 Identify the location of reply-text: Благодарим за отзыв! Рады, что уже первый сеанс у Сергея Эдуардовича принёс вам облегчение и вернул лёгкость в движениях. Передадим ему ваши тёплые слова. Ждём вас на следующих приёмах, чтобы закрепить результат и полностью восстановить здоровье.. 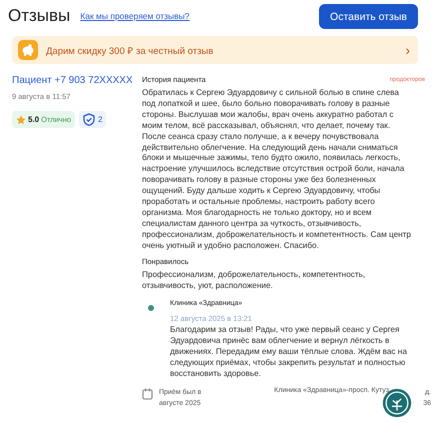
(289, 352).